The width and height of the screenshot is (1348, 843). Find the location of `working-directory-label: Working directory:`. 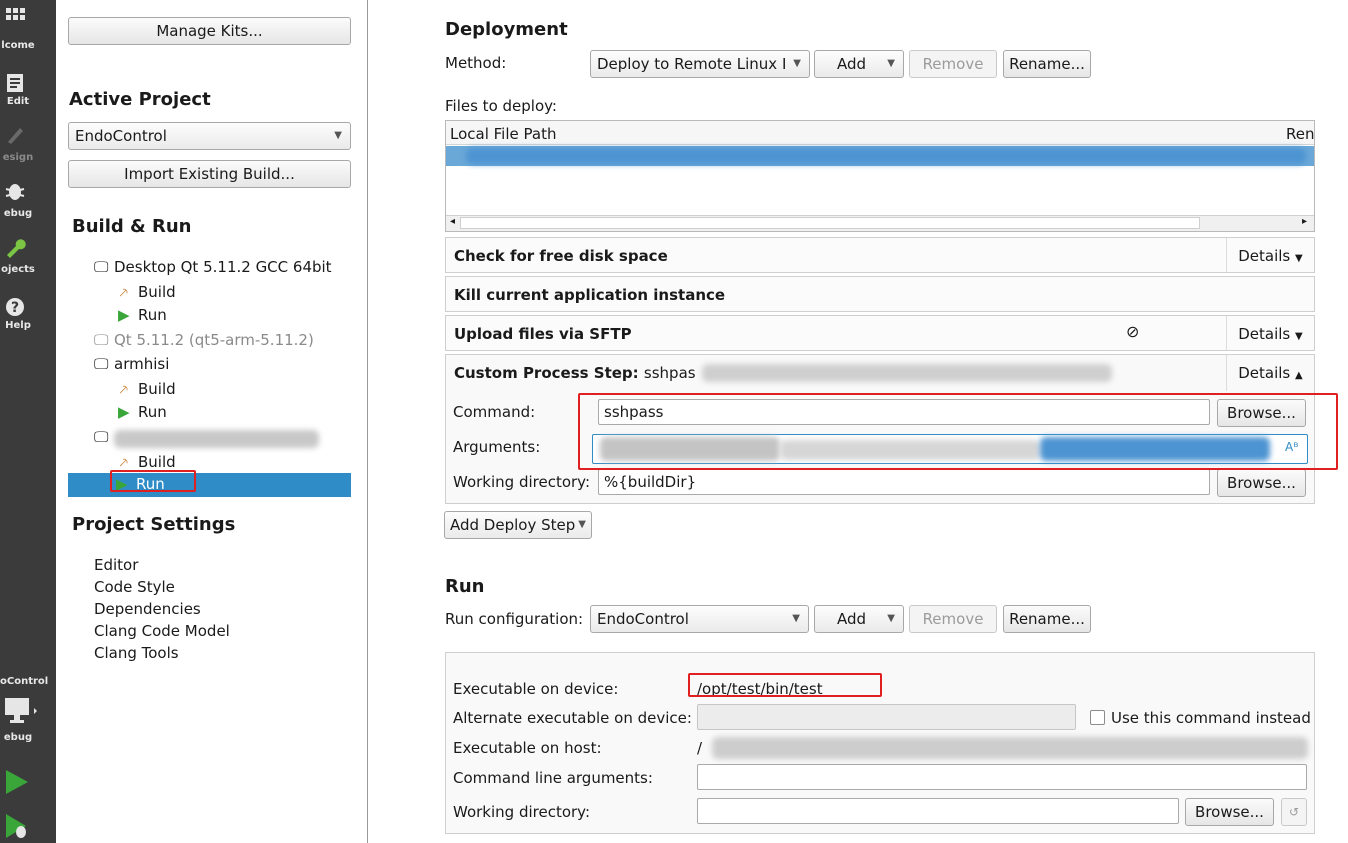

working-directory-label: Working directory: is located at coordinates (522, 482).